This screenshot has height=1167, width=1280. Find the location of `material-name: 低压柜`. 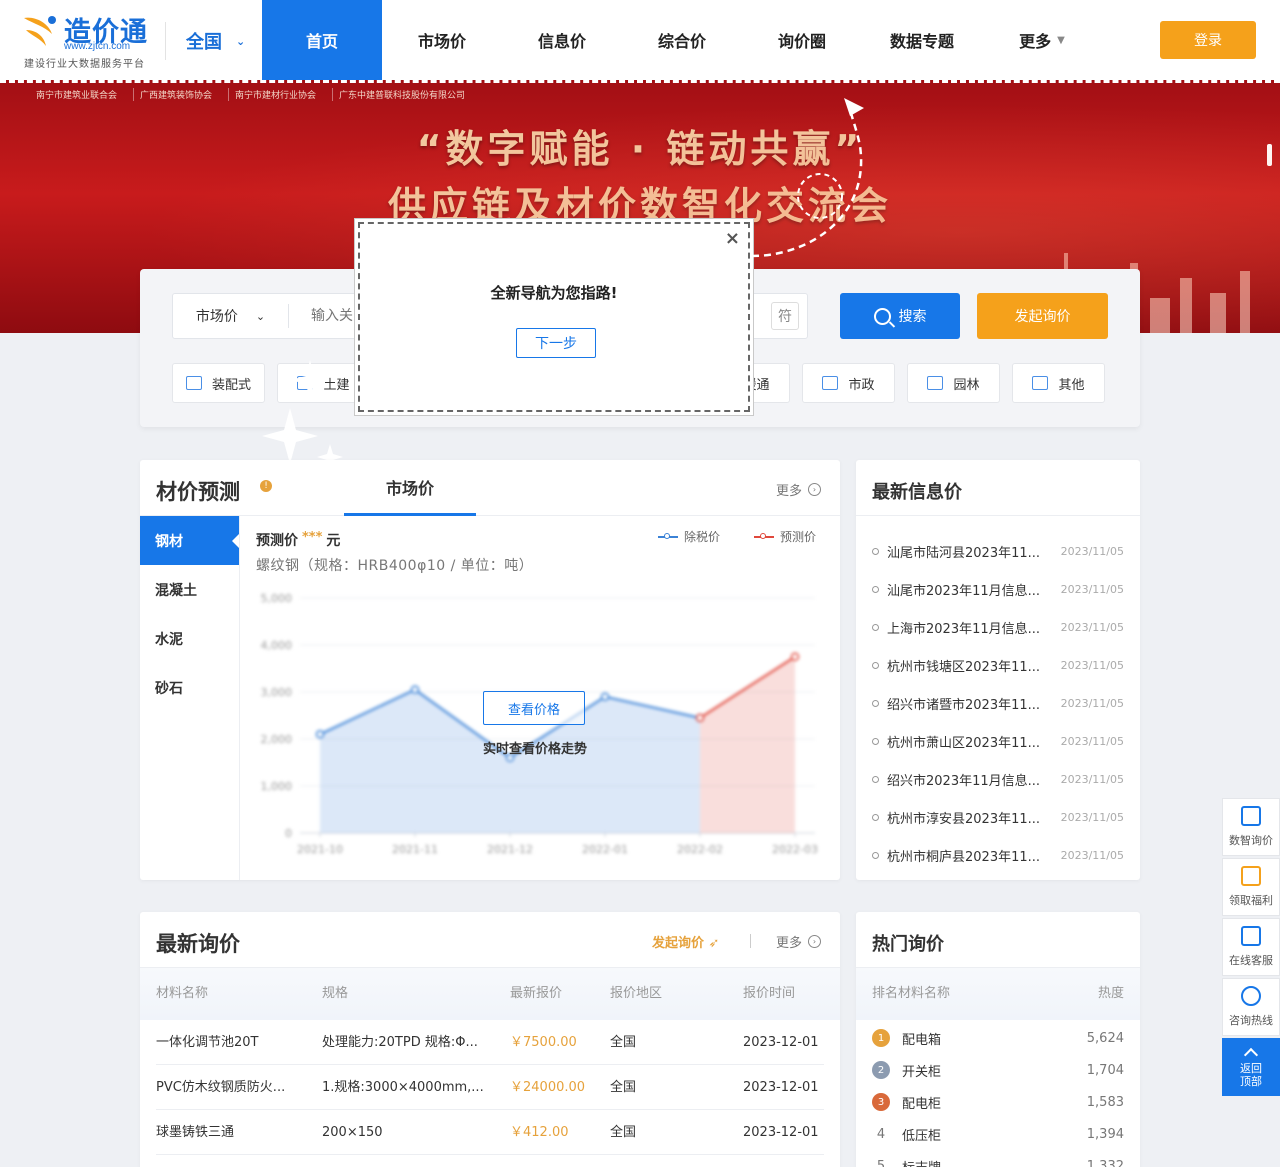

material-name: 低压柜 is located at coordinates (922, 1136).